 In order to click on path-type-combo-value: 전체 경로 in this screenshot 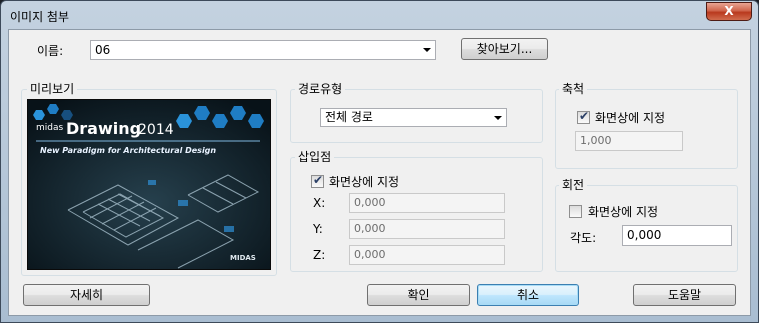, I will do `click(349, 117)`.